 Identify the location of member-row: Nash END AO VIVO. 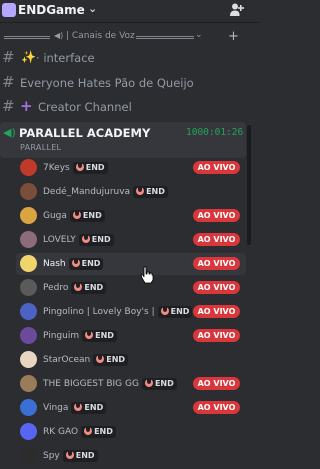
(131, 264).